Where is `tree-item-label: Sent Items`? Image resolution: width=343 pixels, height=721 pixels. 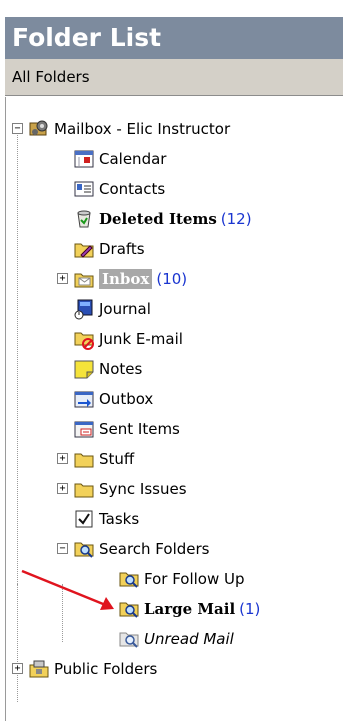
tree-item-label: Sent Items is located at coordinates (139, 429).